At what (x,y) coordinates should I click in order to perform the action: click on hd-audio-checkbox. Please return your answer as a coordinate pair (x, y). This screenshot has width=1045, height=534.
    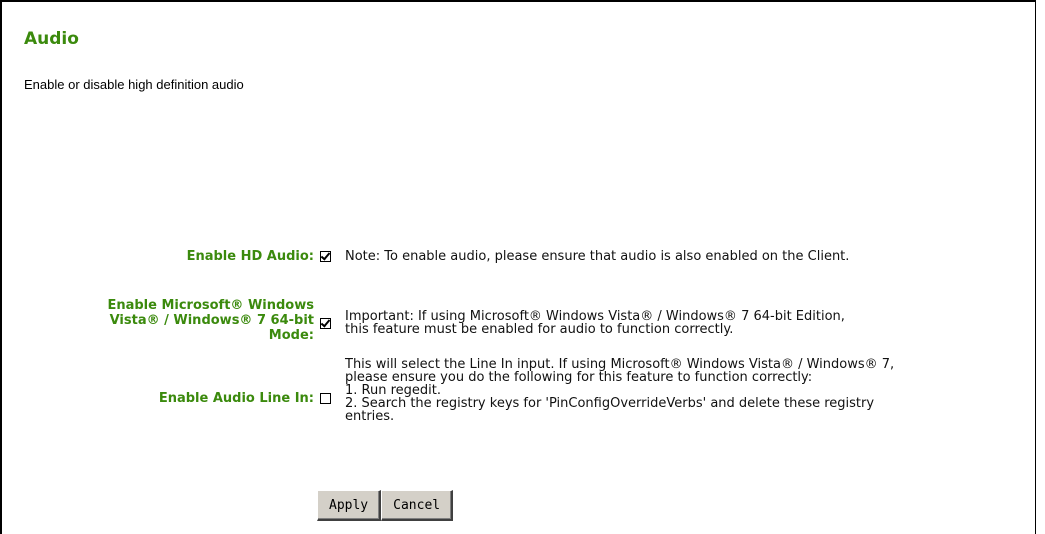
    Looking at the image, I should click on (325, 256).